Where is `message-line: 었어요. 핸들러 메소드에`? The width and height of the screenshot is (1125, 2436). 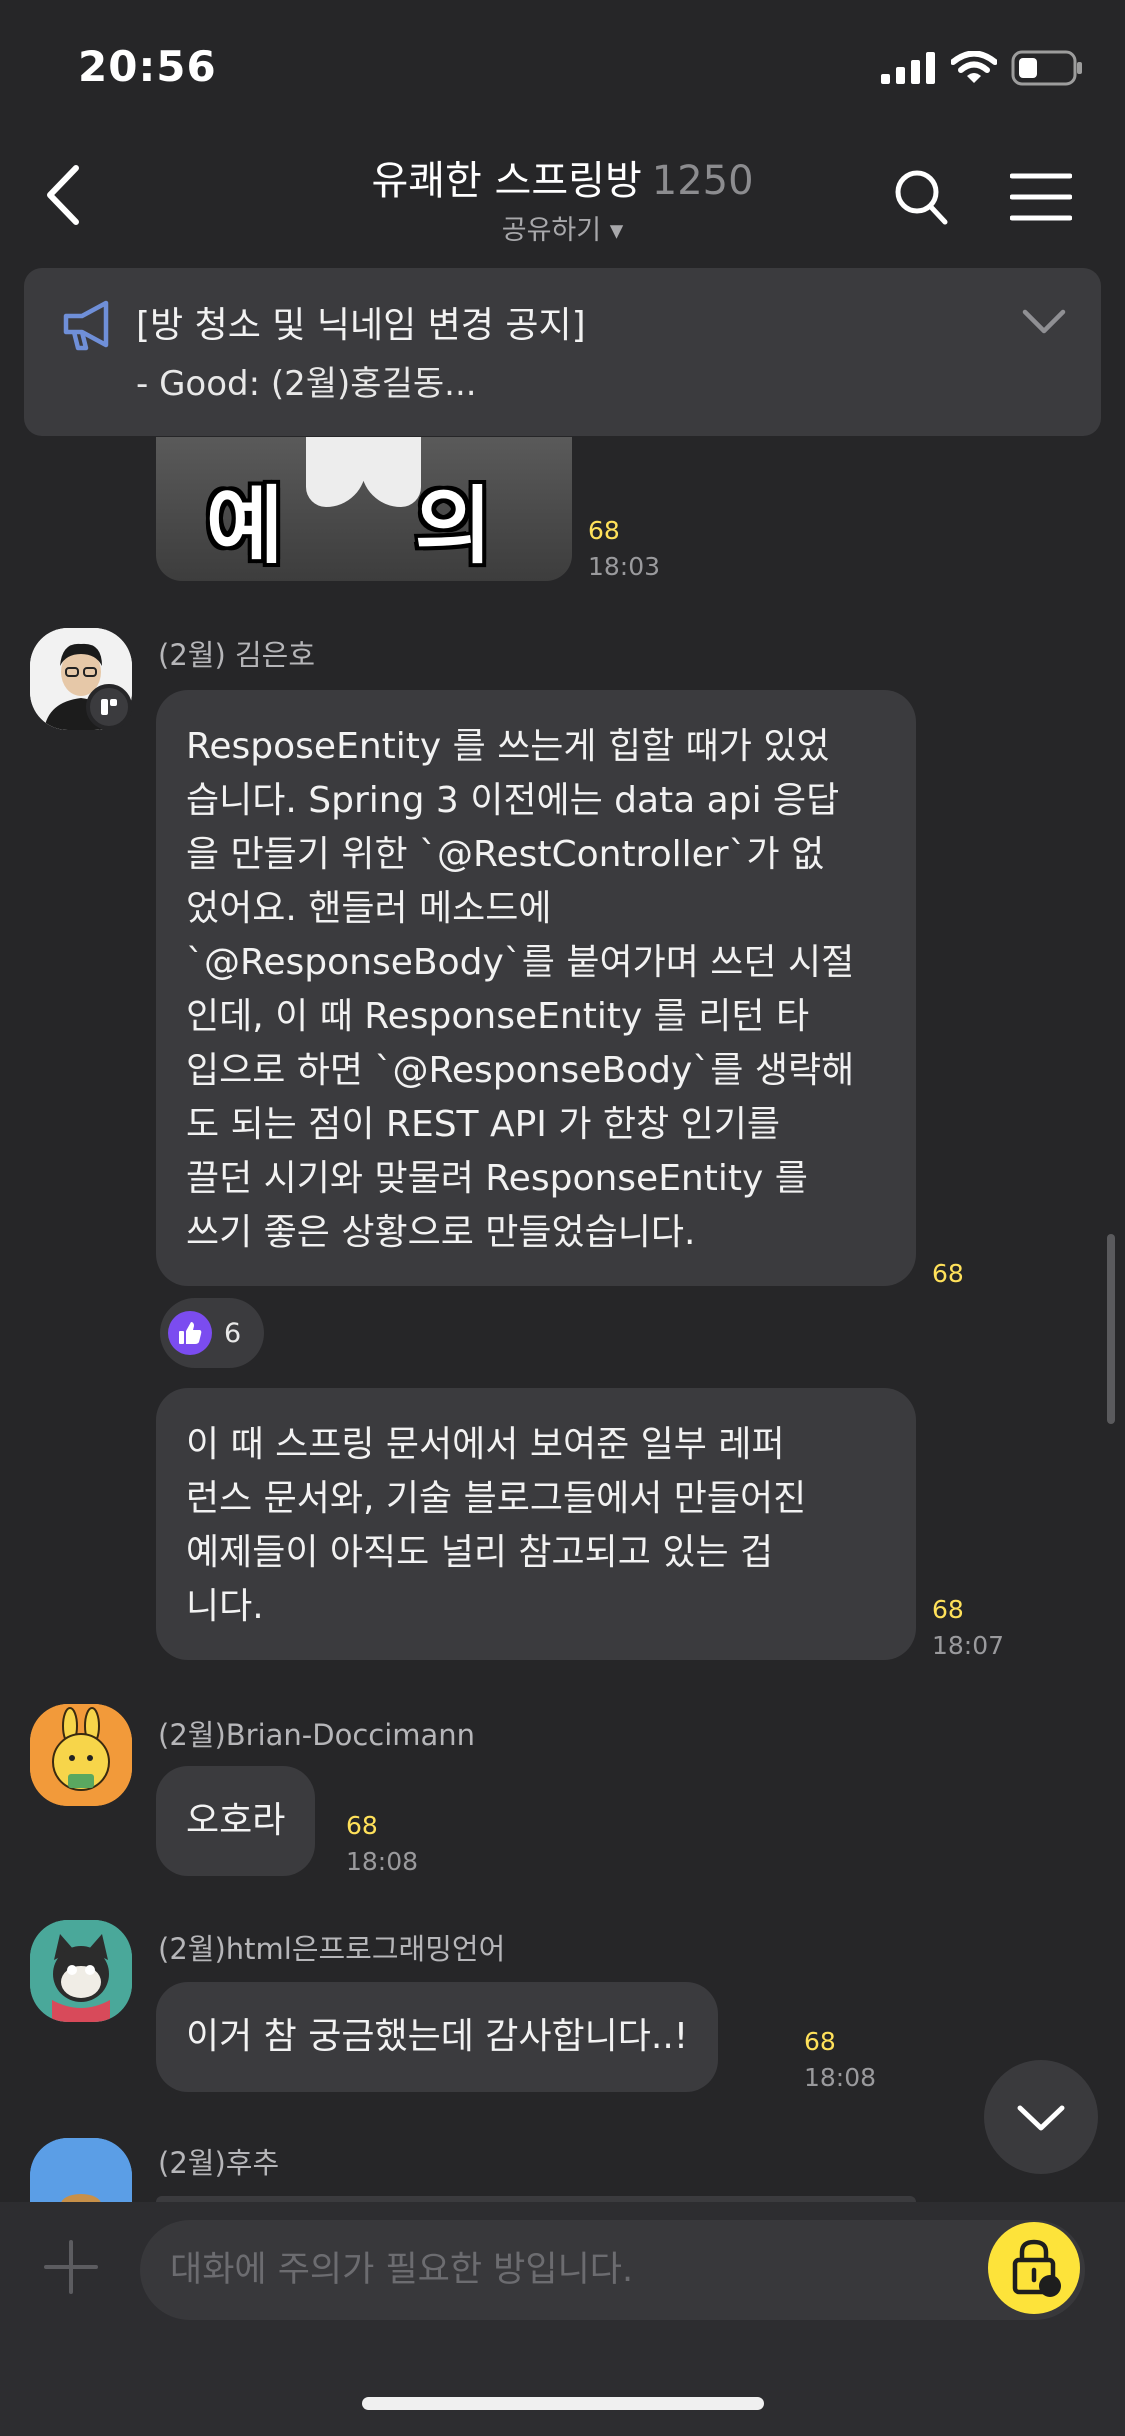
message-line: 었어요. 핸들러 메소드에 is located at coordinates (369, 908).